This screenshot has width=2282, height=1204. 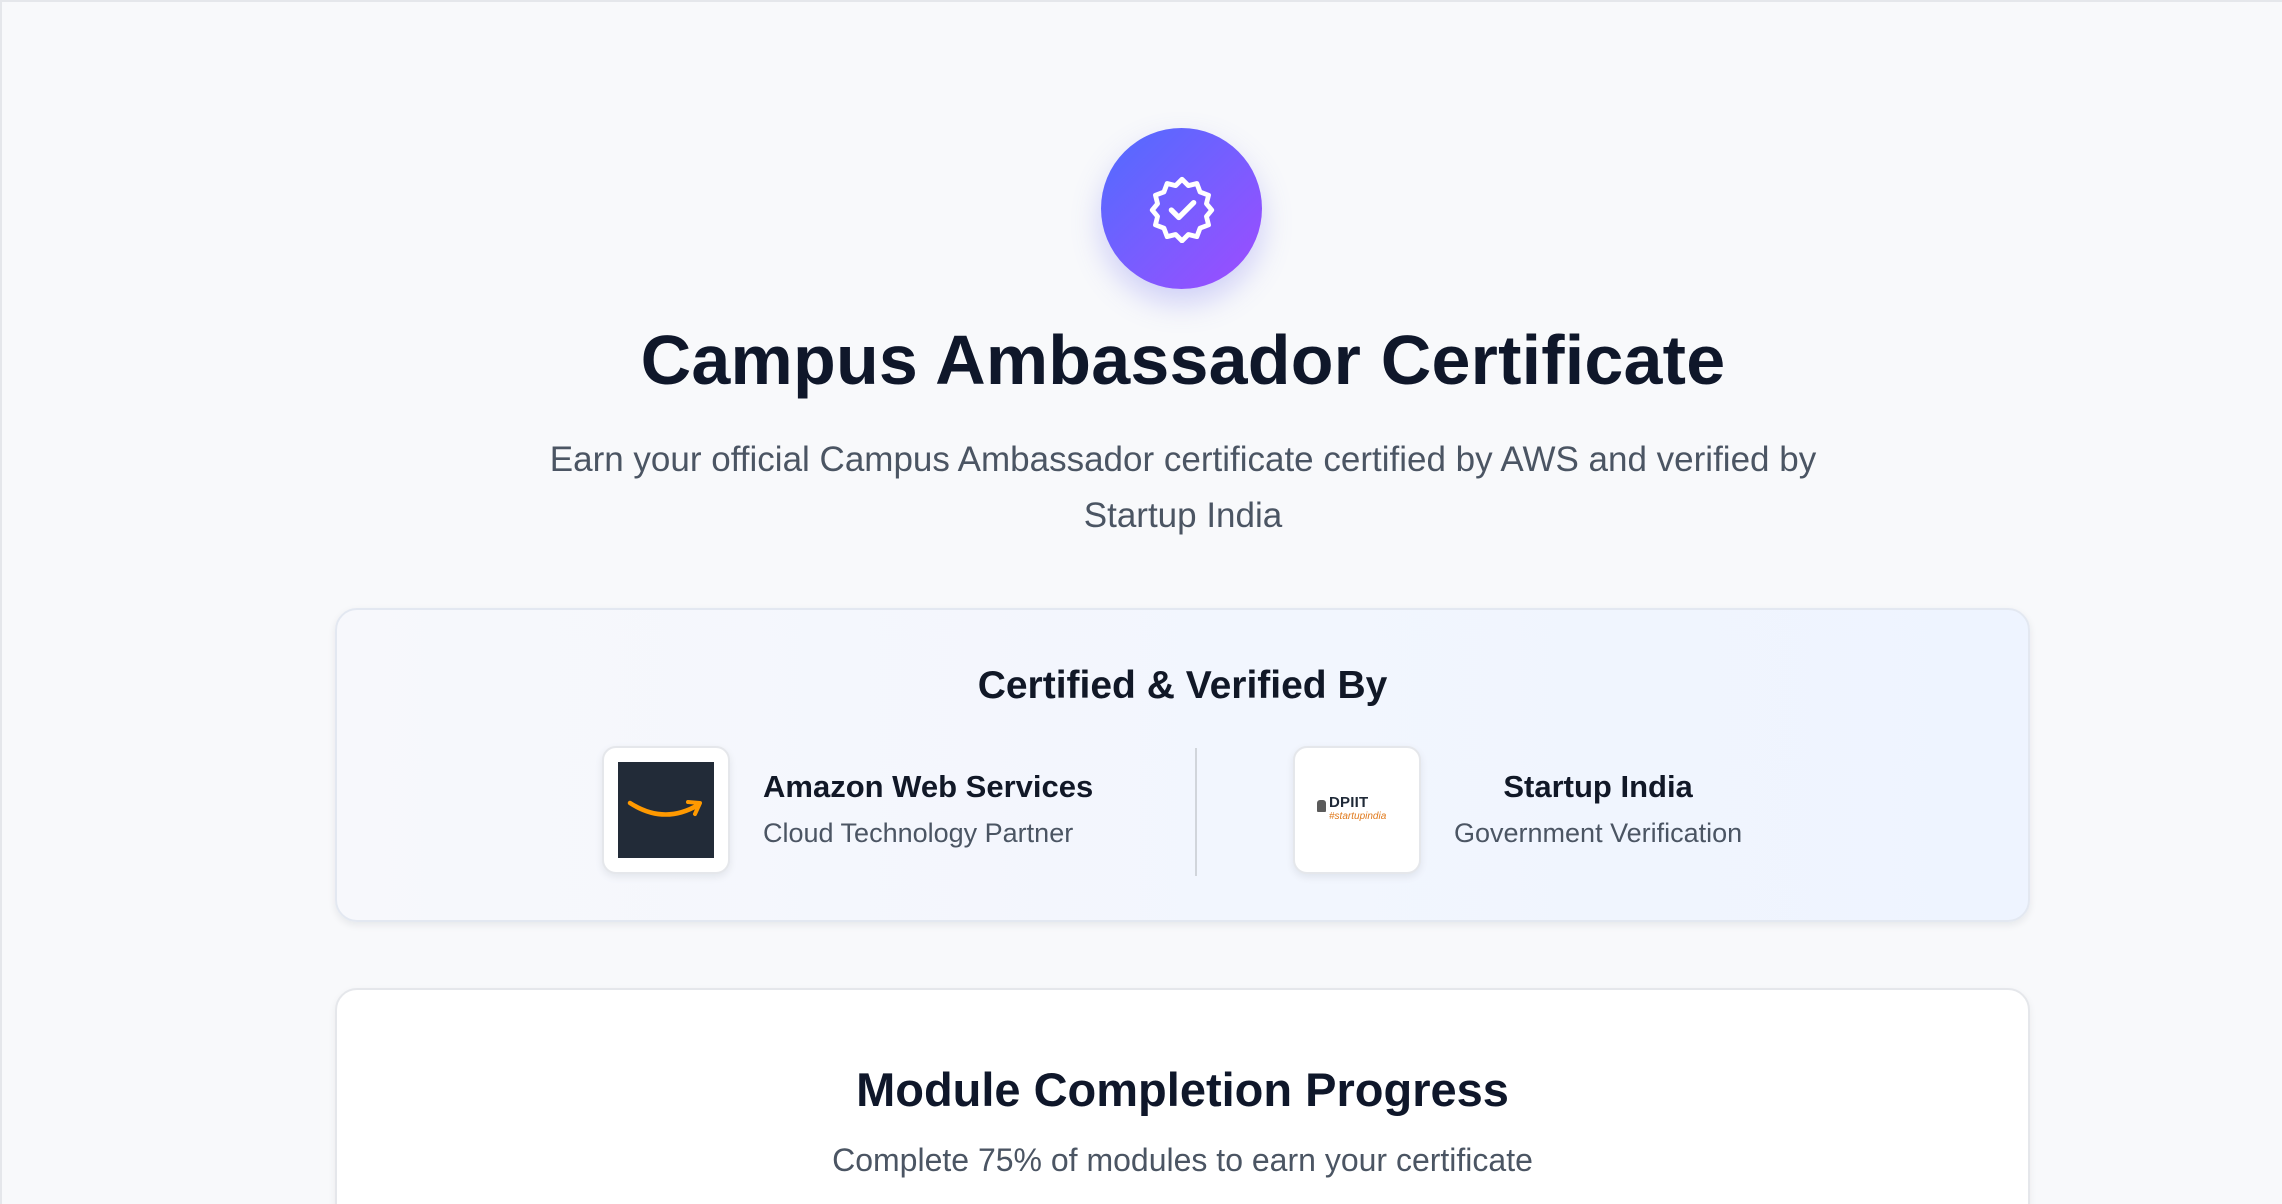 I want to click on progress-title: Module Completion Progress, so click(x=1182, y=1089).